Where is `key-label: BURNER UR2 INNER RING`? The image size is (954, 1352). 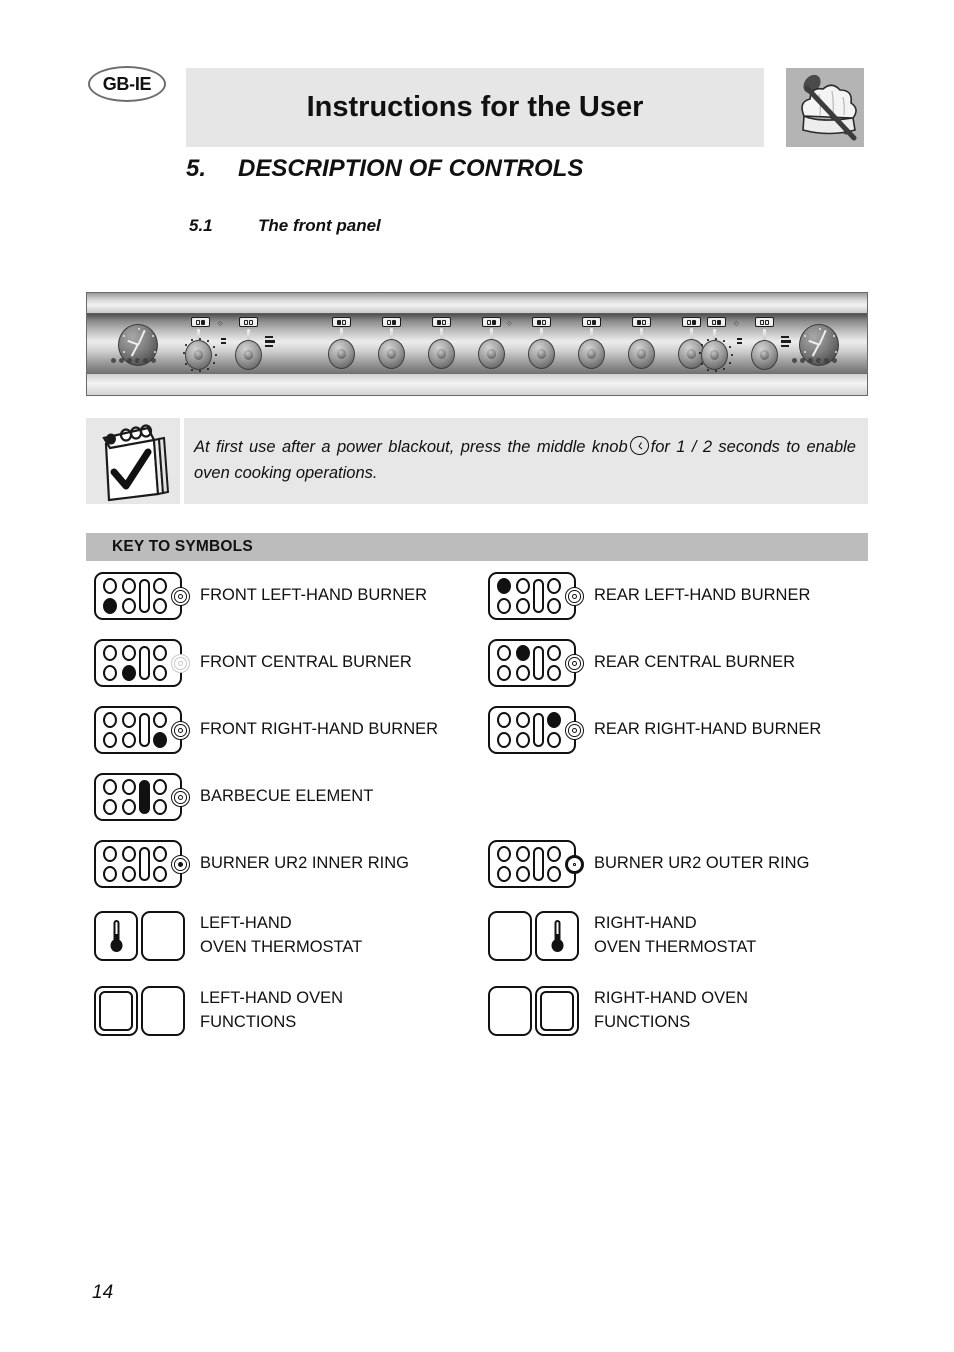
key-label: BURNER UR2 INNER RING is located at coordinates (305, 863).